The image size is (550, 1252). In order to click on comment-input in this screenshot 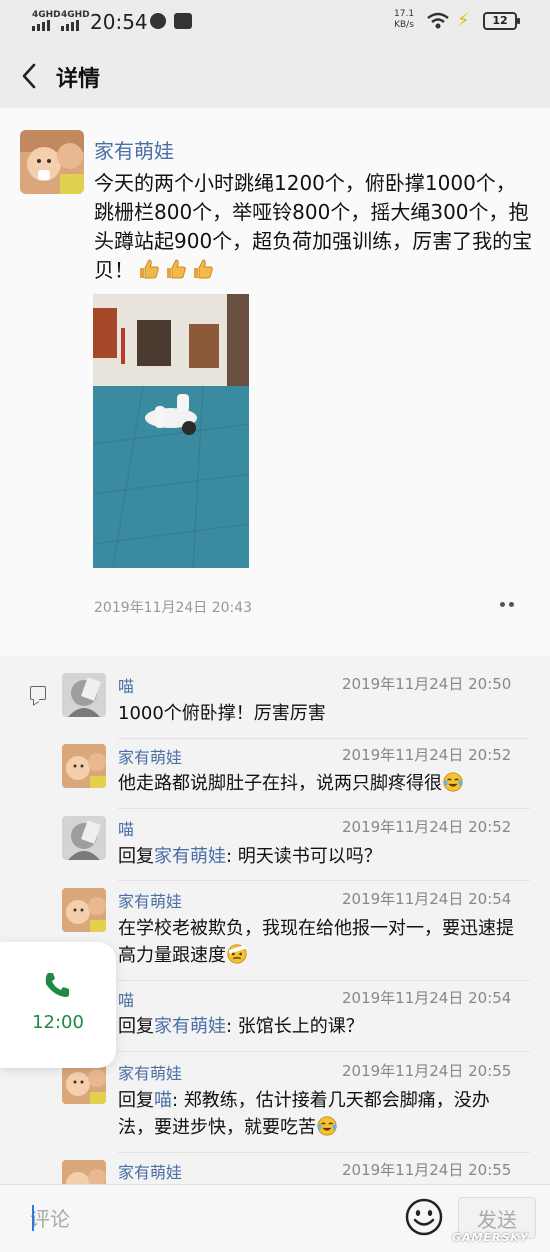, I will do `click(210, 1219)`.